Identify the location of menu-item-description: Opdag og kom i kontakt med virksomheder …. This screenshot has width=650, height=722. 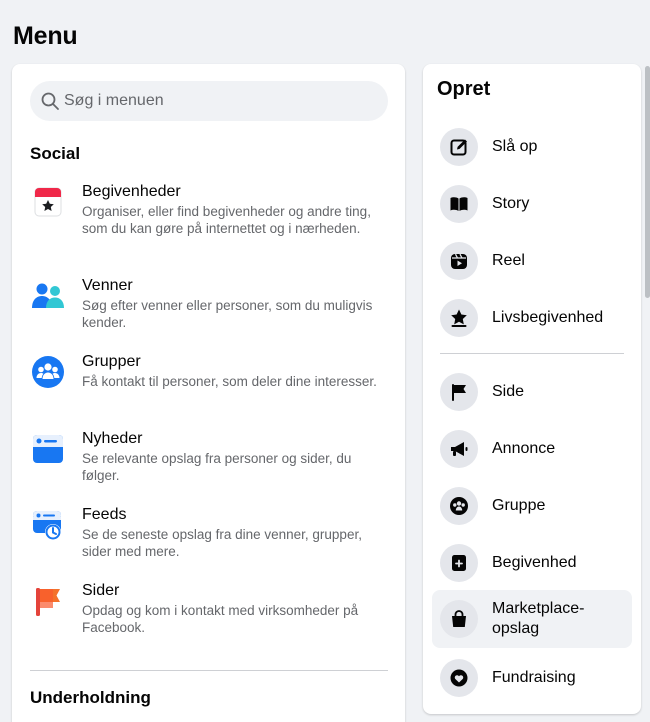
(220, 619).